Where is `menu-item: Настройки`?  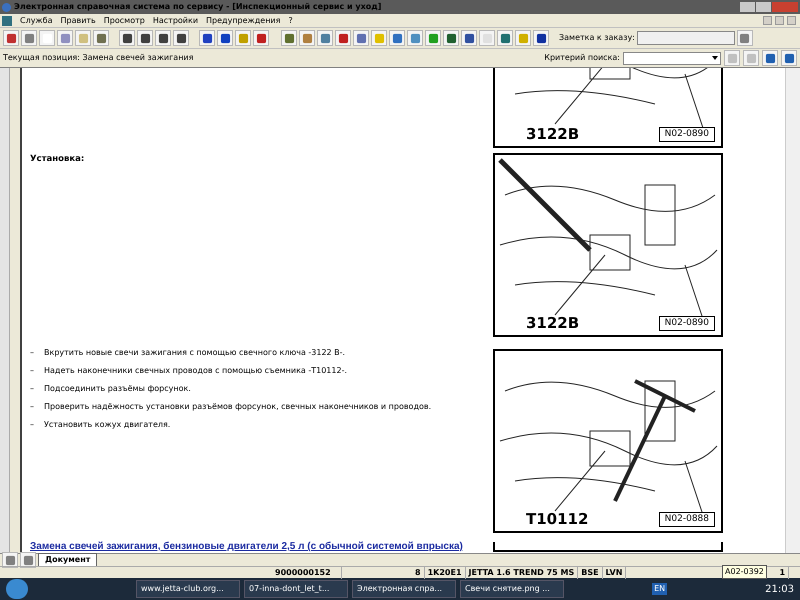
menu-item: Настройки is located at coordinates (175, 20).